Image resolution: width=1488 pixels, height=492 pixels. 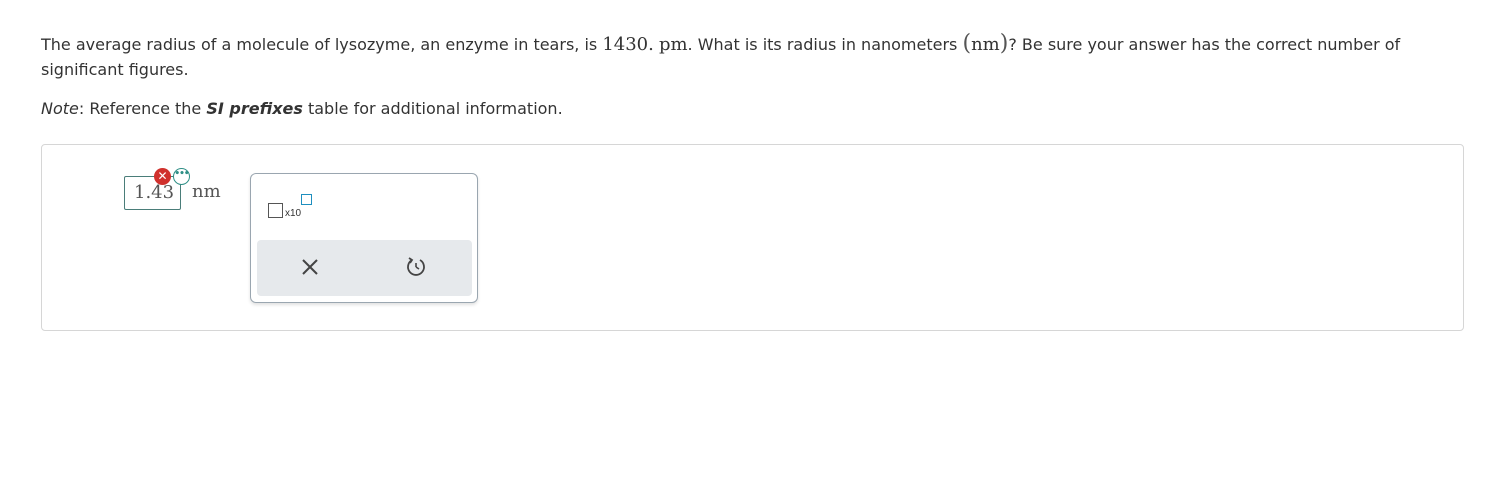 I want to click on question-part2: . What is its radius in nanometers, so click(x=825, y=44).